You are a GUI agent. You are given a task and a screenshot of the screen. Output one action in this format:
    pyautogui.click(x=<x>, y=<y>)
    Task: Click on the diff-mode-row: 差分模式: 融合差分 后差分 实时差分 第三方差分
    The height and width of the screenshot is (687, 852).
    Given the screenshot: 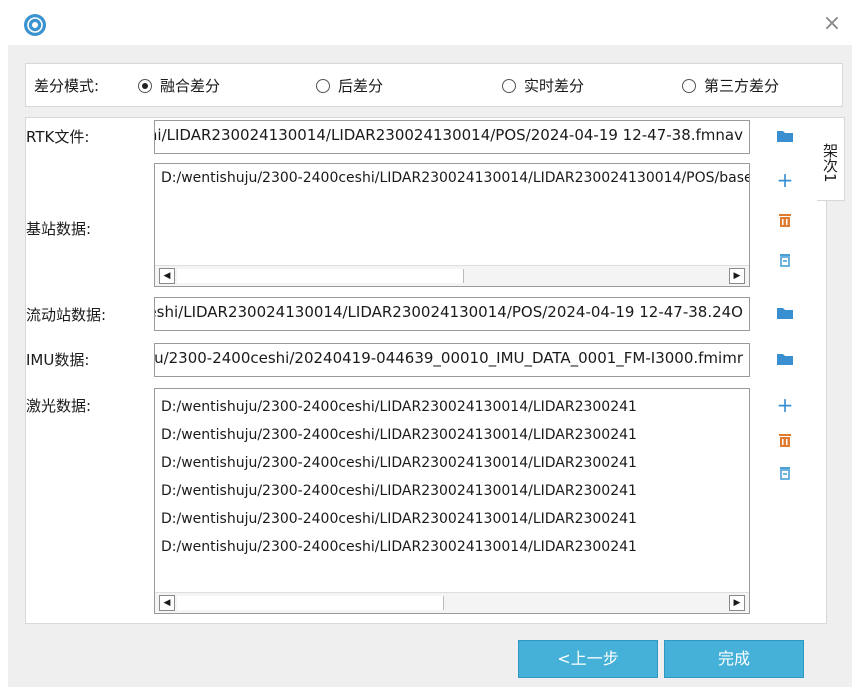 What is the action you would take?
    pyautogui.click(x=434, y=85)
    